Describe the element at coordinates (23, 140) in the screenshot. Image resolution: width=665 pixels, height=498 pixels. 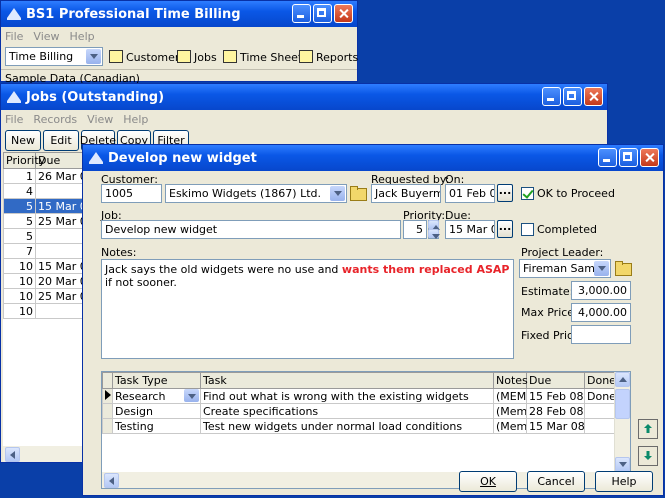
I see `new-button: New` at that location.